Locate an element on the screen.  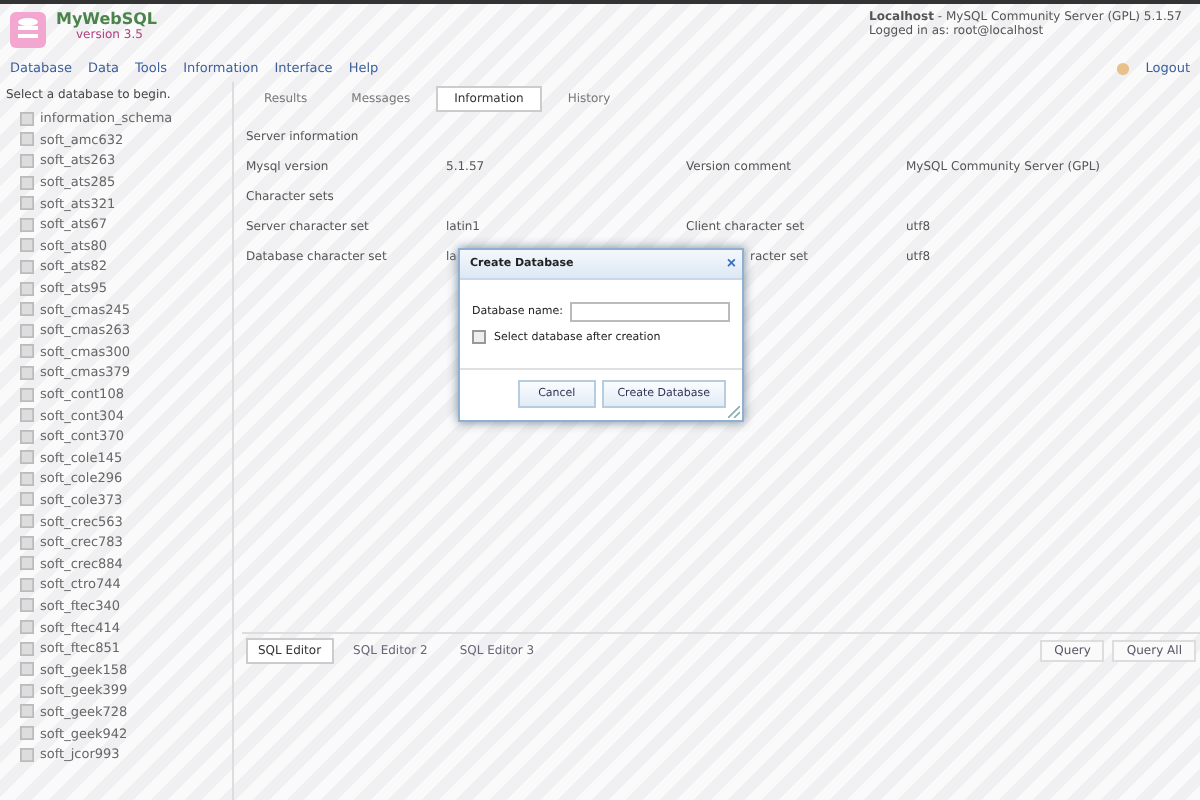
database-logo-icon is located at coordinates (28, 30).